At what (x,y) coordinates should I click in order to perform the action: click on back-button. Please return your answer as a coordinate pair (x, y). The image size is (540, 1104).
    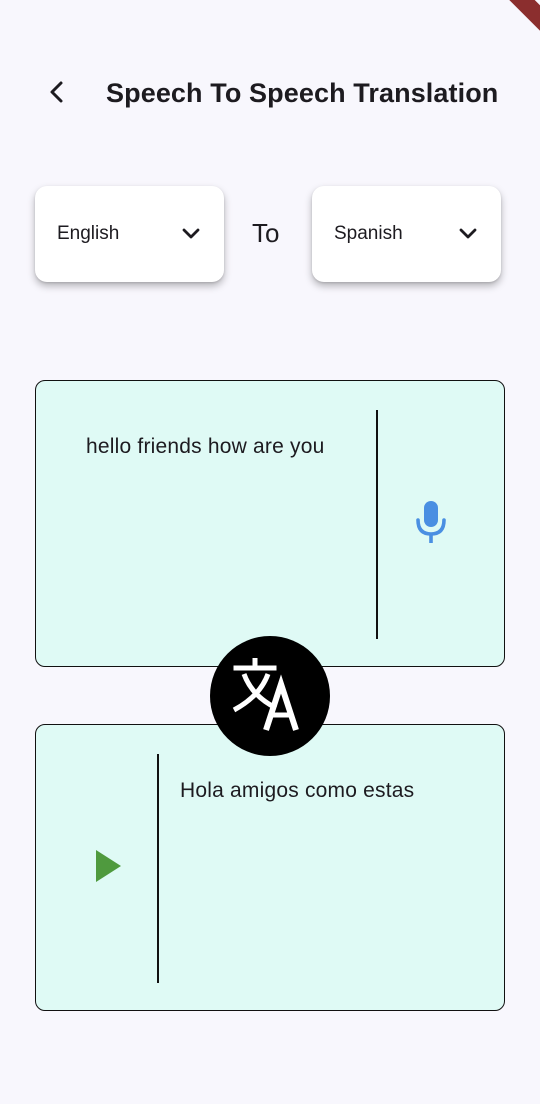
    Looking at the image, I should click on (56, 94).